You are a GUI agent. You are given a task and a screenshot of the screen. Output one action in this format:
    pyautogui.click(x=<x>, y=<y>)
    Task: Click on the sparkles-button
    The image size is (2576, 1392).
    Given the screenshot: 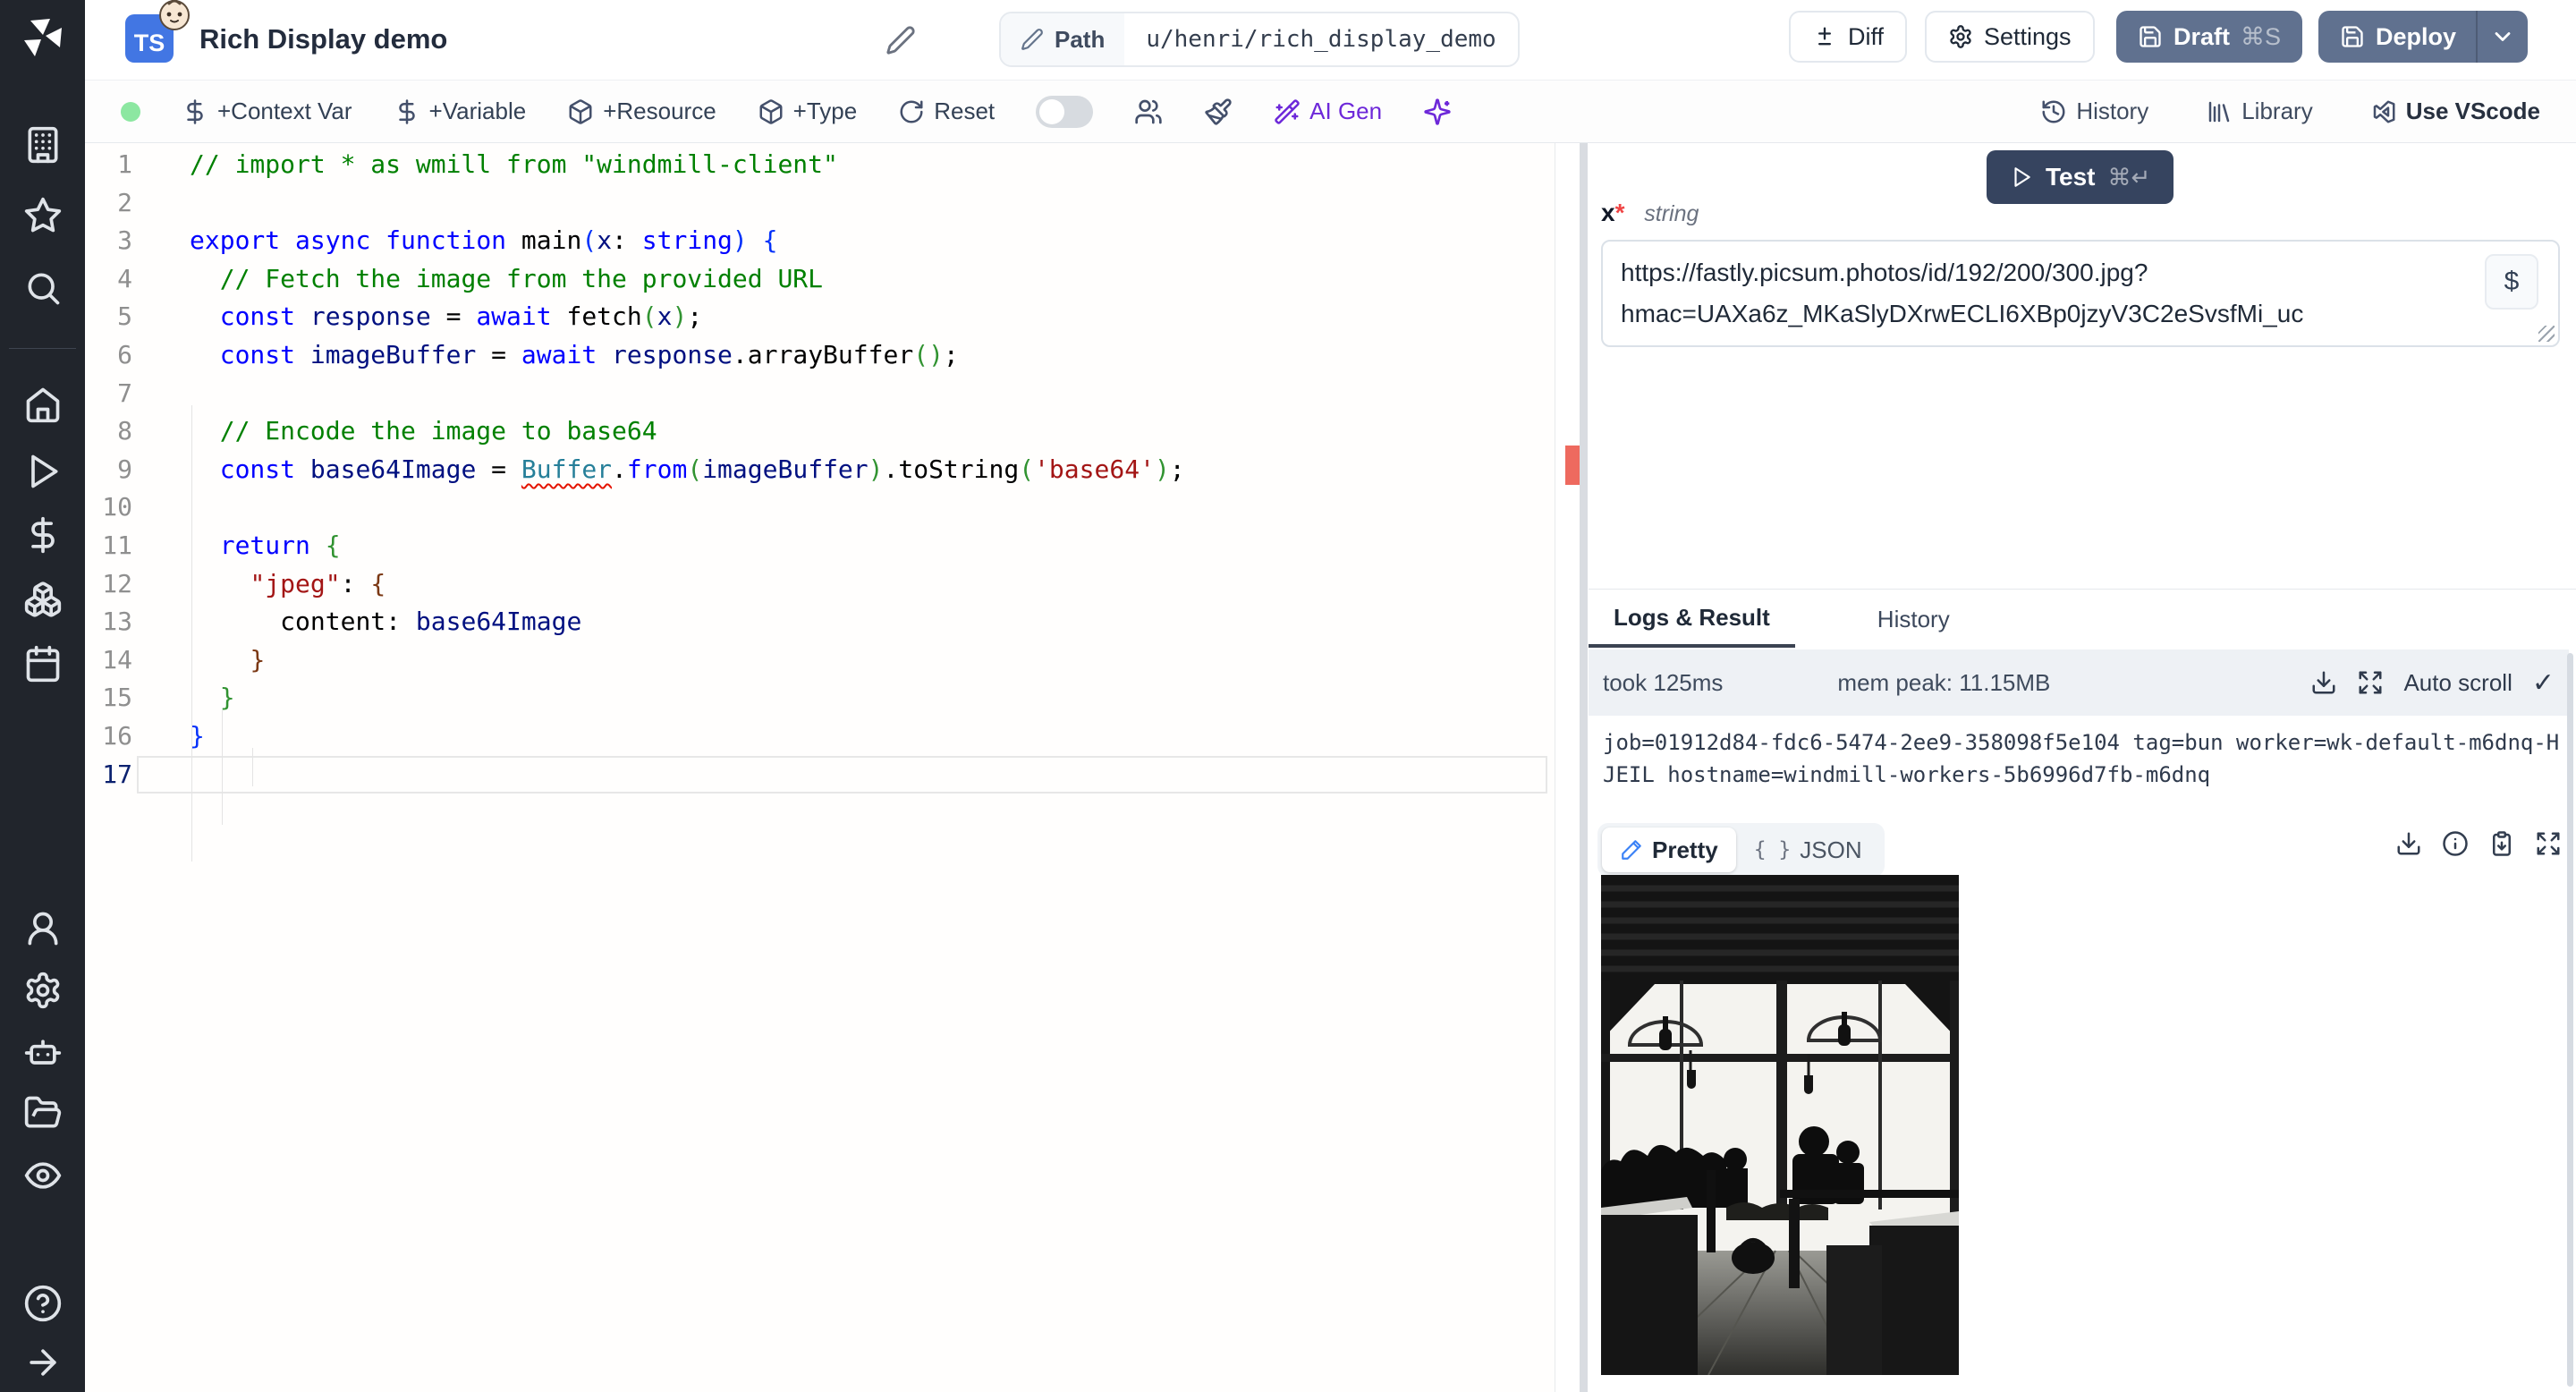 What is the action you would take?
    pyautogui.click(x=1437, y=112)
    